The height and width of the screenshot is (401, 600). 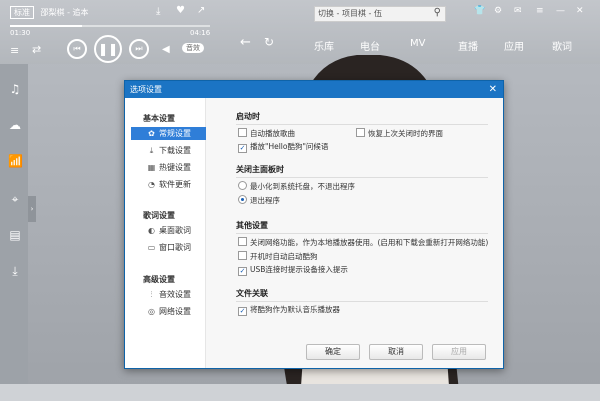 What do you see at coordinates (360, 132) in the screenshot?
I see `checkbox-restore-layout` at bounding box center [360, 132].